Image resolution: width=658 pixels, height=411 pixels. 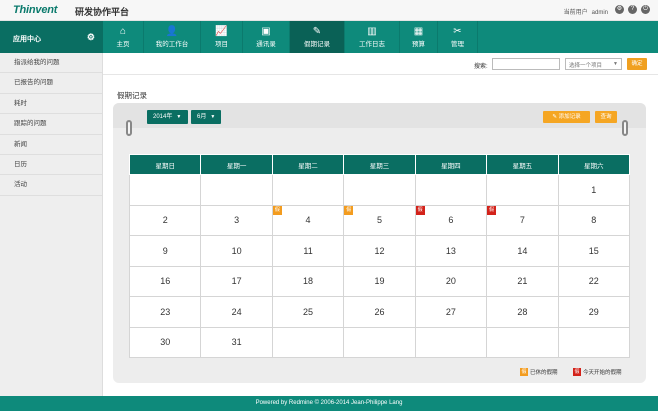 I want to click on binder-ring-icon, so click(x=625, y=128).